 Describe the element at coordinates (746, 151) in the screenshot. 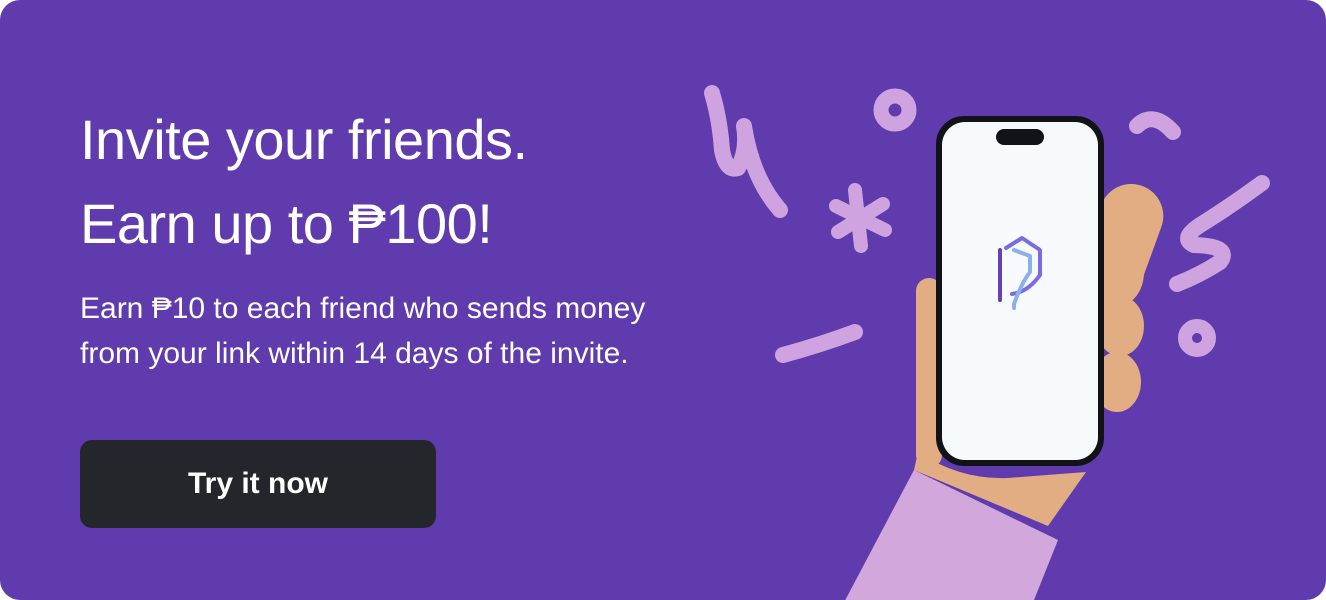

I see `squiggle-left` at that location.